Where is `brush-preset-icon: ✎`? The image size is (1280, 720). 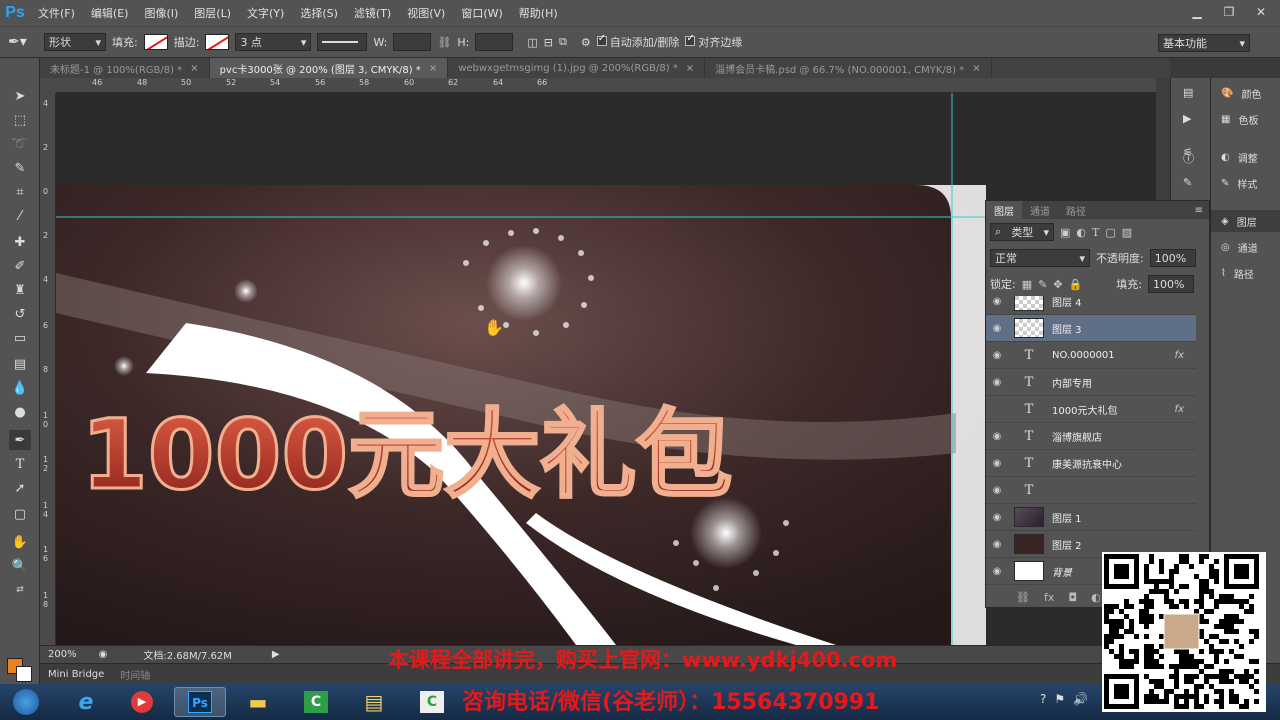
brush-preset-icon: ✎ is located at coordinates (1187, 182).